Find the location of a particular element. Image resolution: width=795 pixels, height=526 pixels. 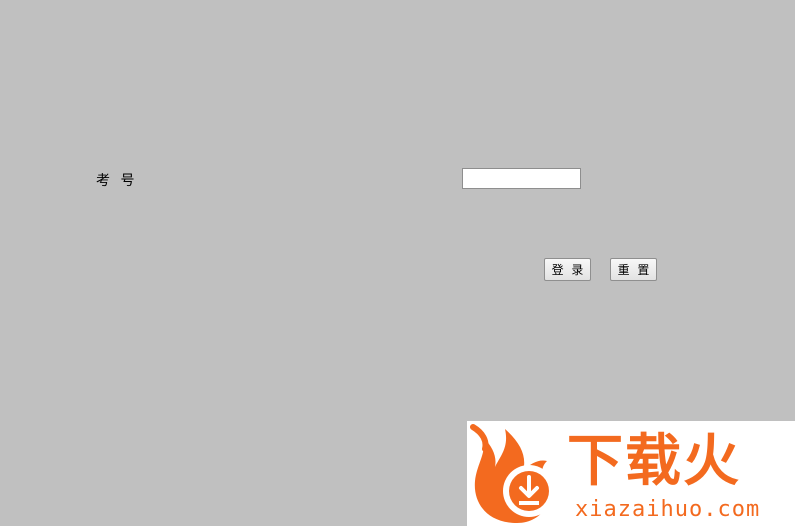

watermark-brand-cn: 下载火 is located at coordinates (654, 461).